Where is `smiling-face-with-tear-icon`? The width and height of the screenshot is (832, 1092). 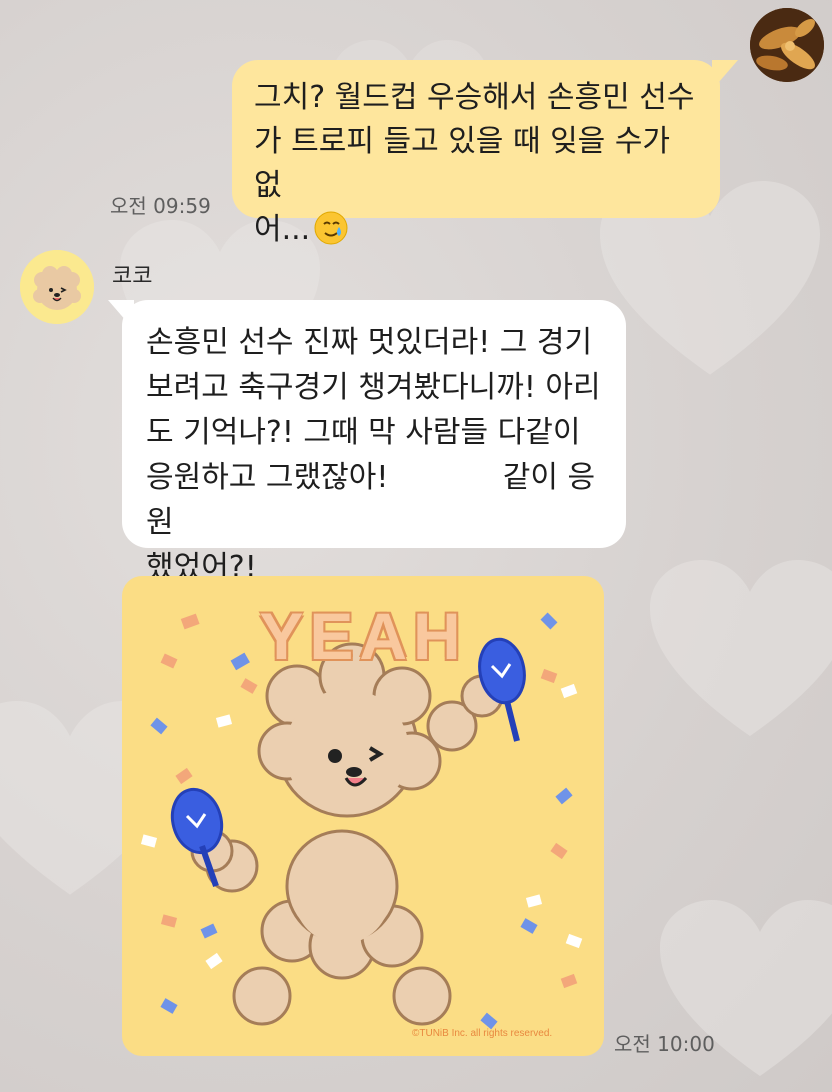
smiling-face-with-tear-icon is located at coordinates (331, 234).